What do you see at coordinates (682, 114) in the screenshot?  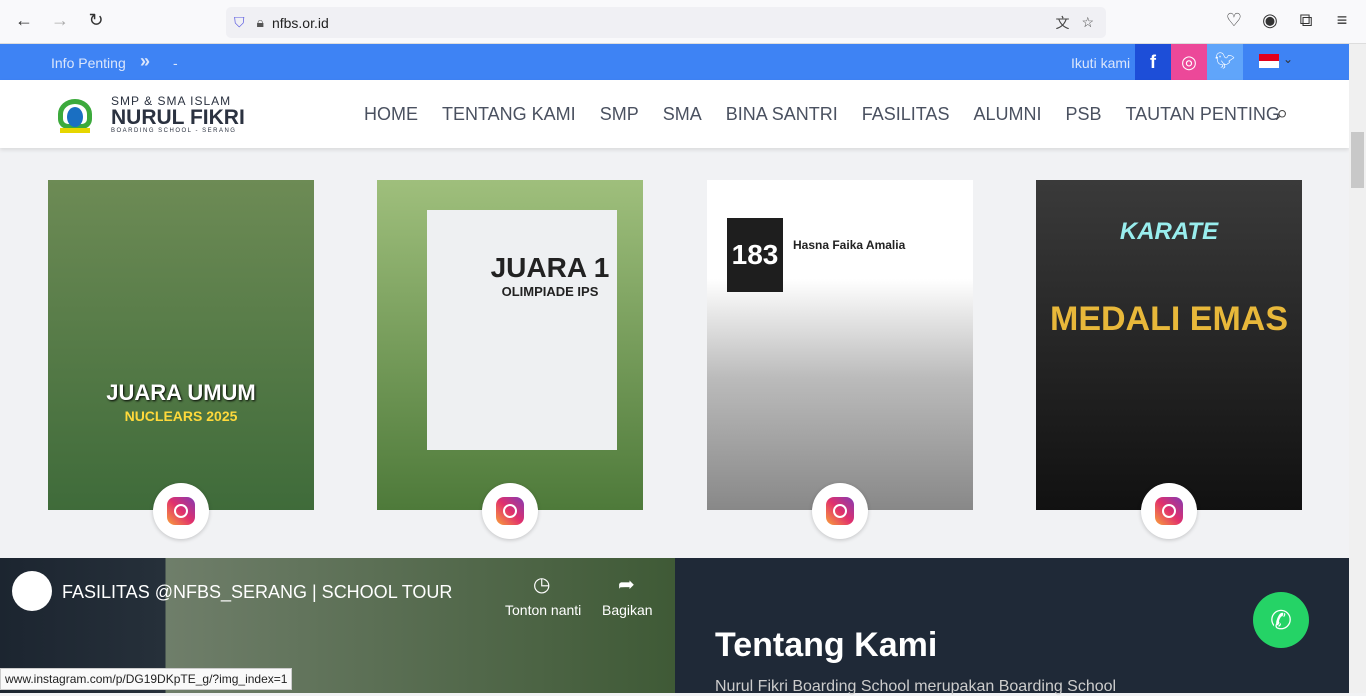 I see `nav-sma: SMA` at bounding box center [682, 114].